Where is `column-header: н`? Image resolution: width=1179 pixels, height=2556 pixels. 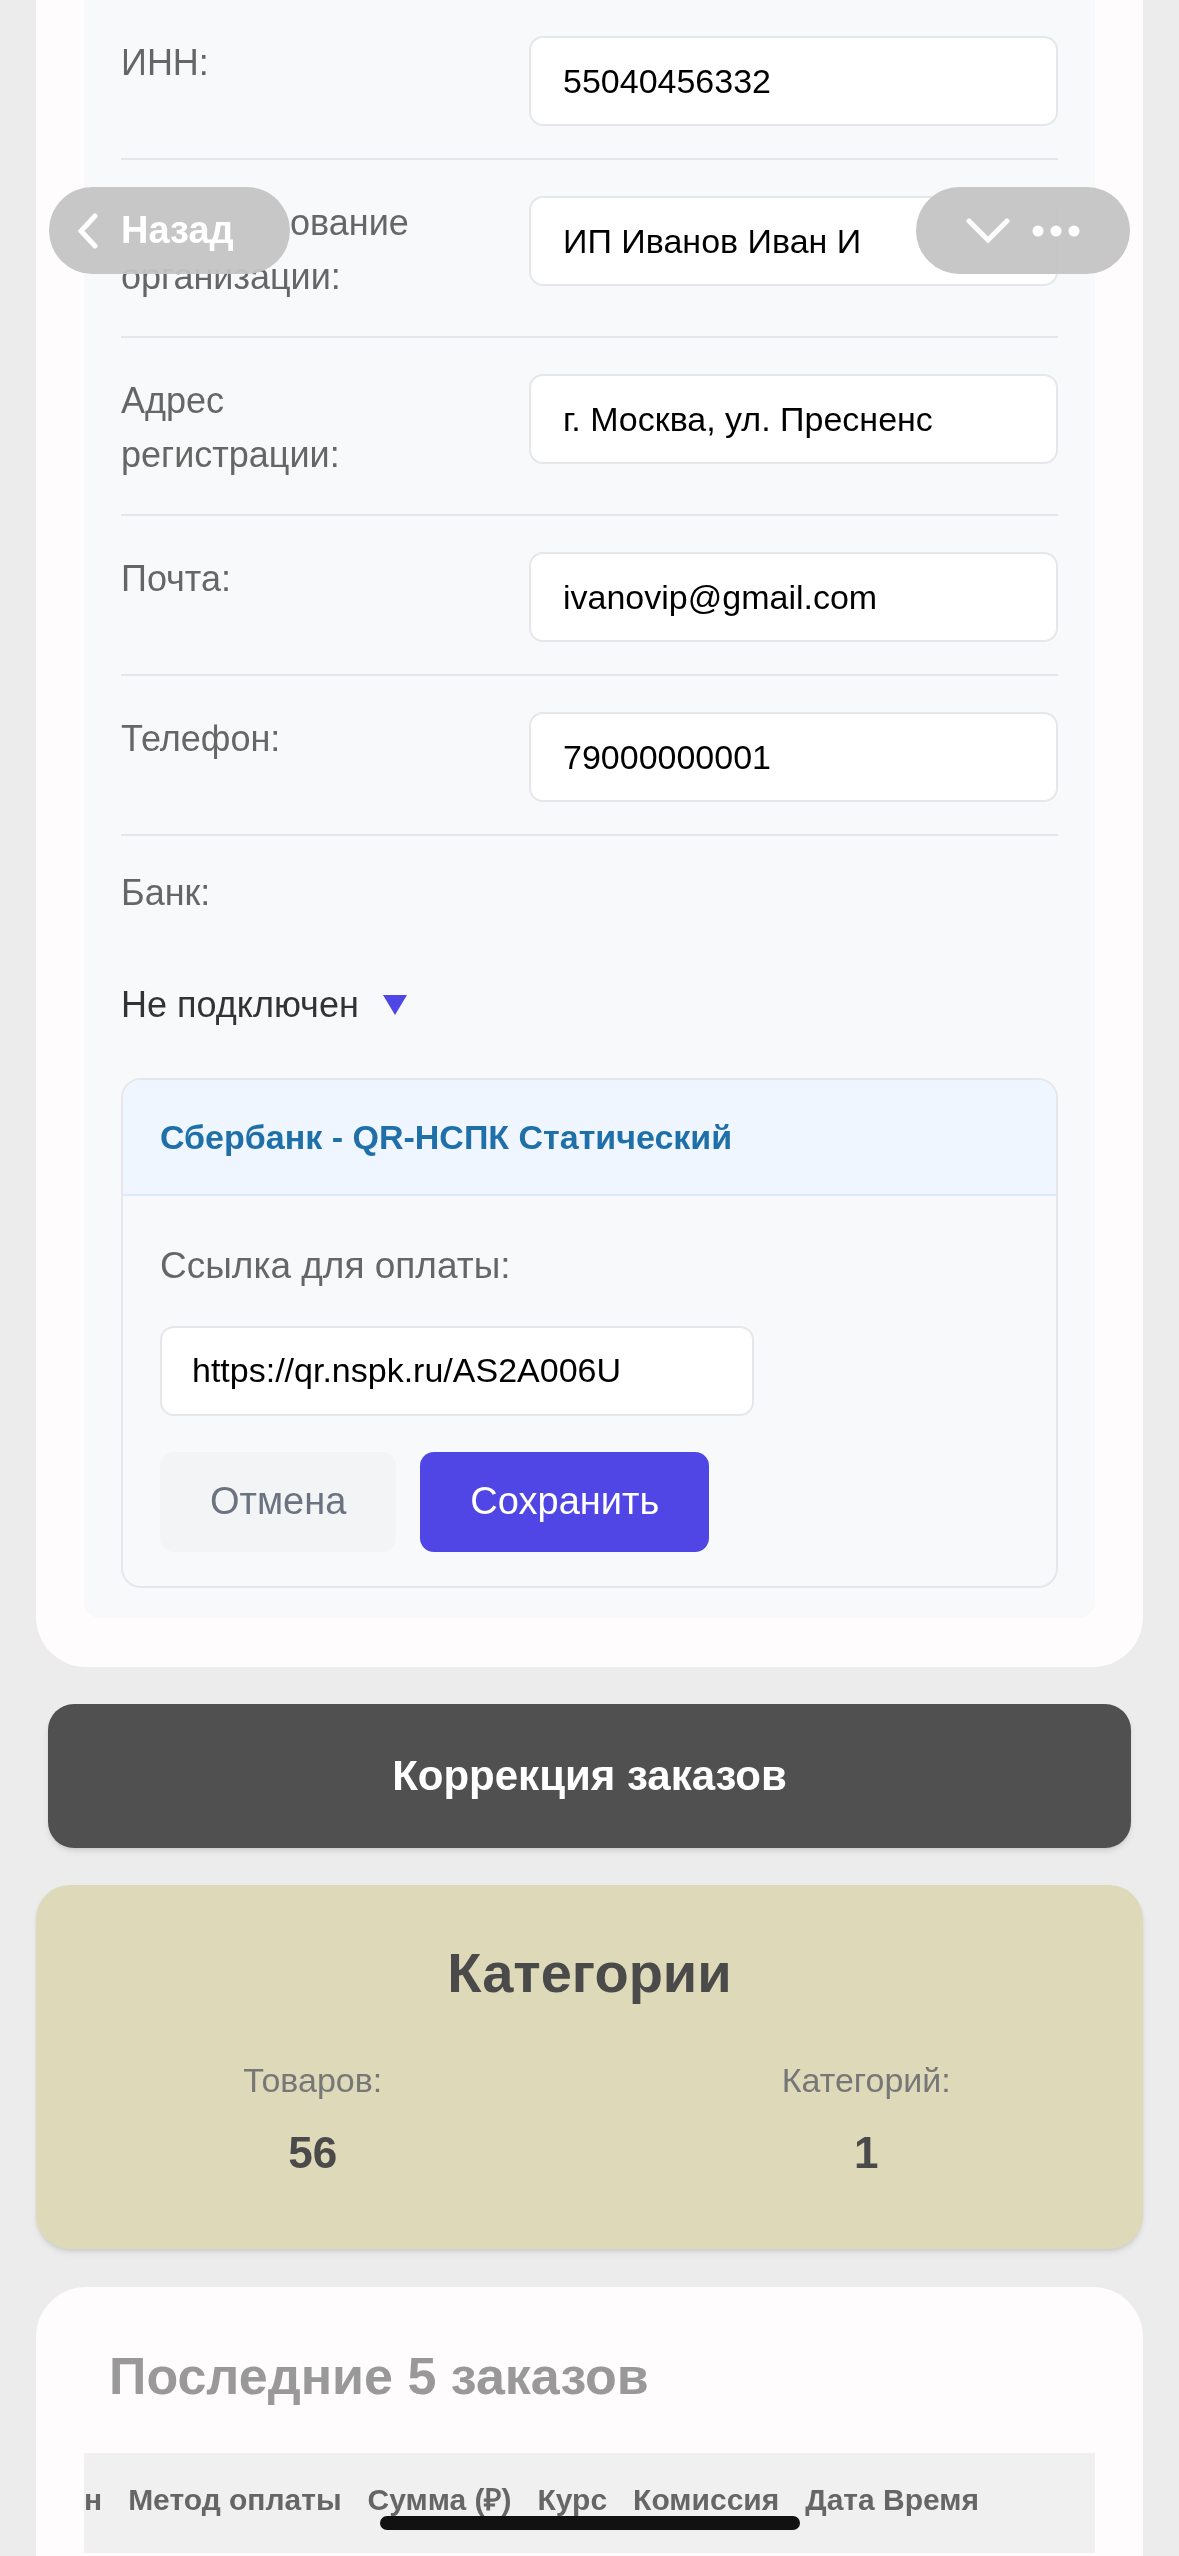 column-header: н is located at coordinates (93, 2499).